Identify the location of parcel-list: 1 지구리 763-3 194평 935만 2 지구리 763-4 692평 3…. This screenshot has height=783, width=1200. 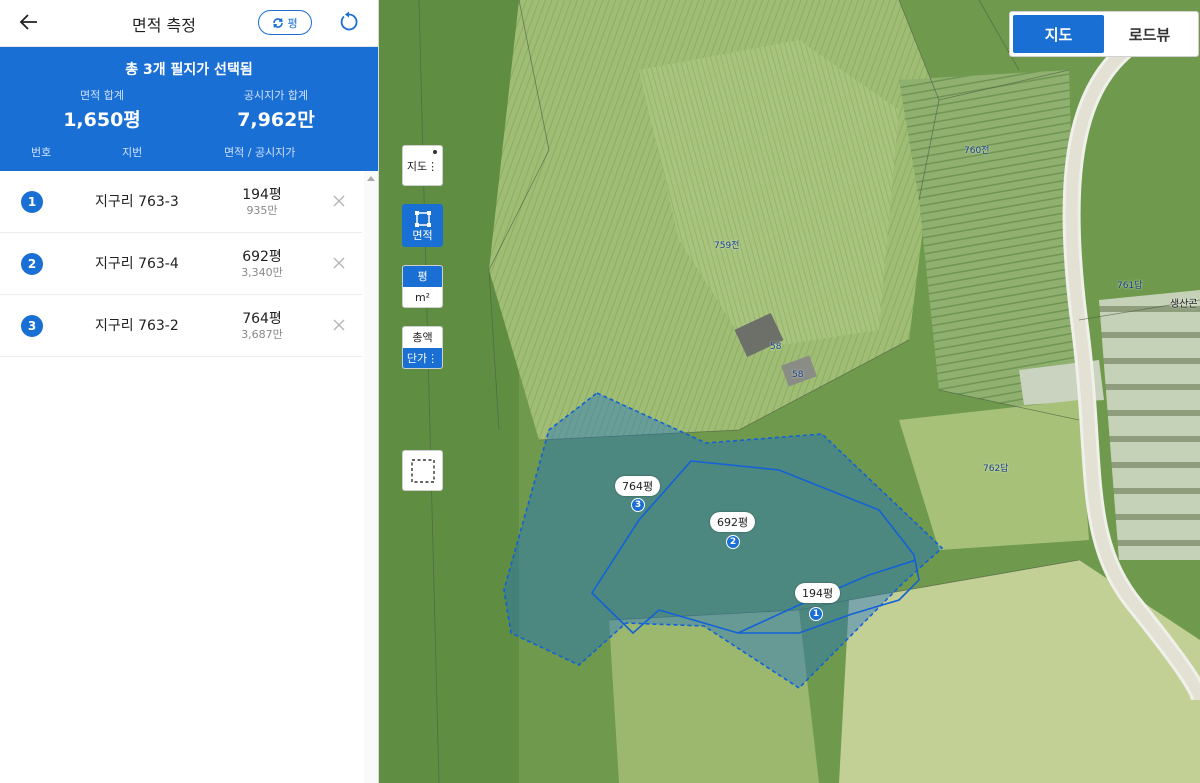
(181, 264).